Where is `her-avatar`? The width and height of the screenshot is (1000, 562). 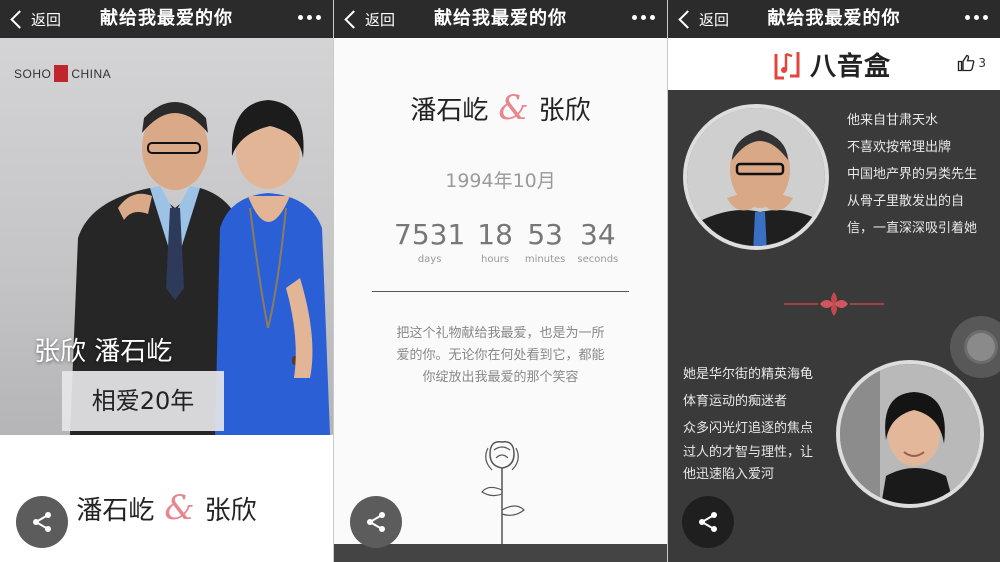
her-avatar is located at coordinates (910, 434).